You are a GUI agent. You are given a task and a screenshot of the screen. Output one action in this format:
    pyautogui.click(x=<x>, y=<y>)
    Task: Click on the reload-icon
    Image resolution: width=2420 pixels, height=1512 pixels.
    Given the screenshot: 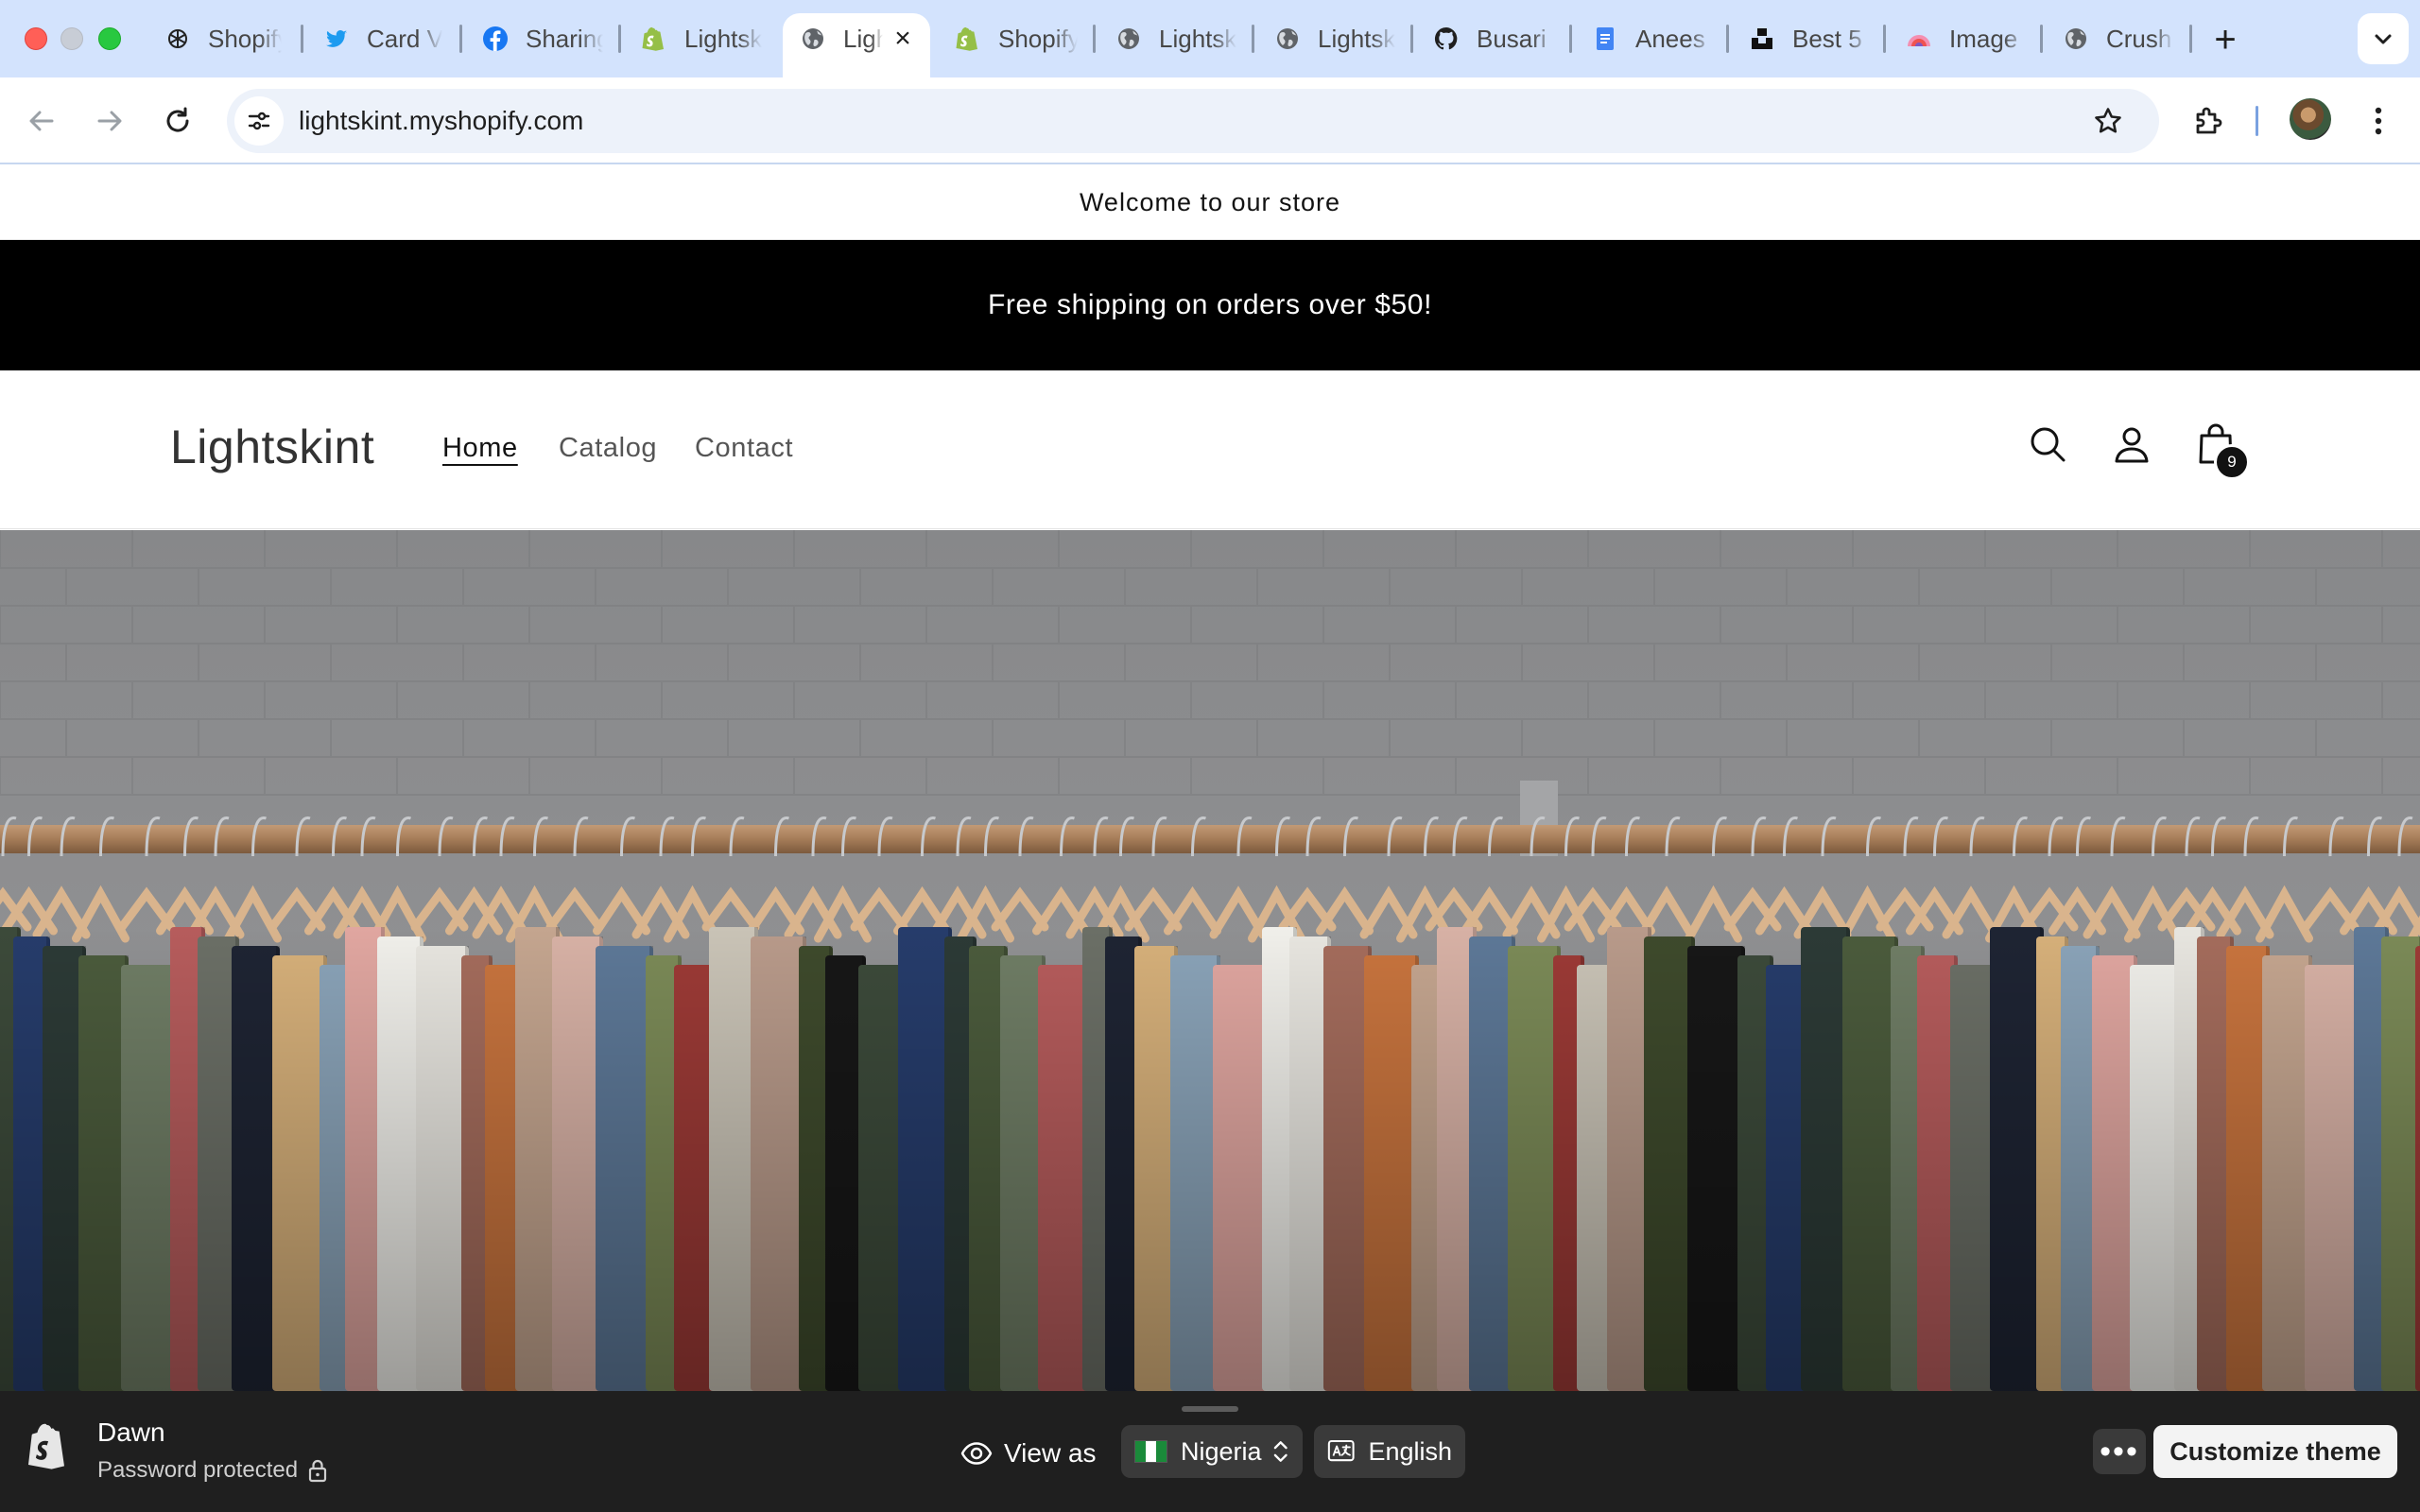 What is the action you would take?
    pyautogui.click(x=177, y=119)
    